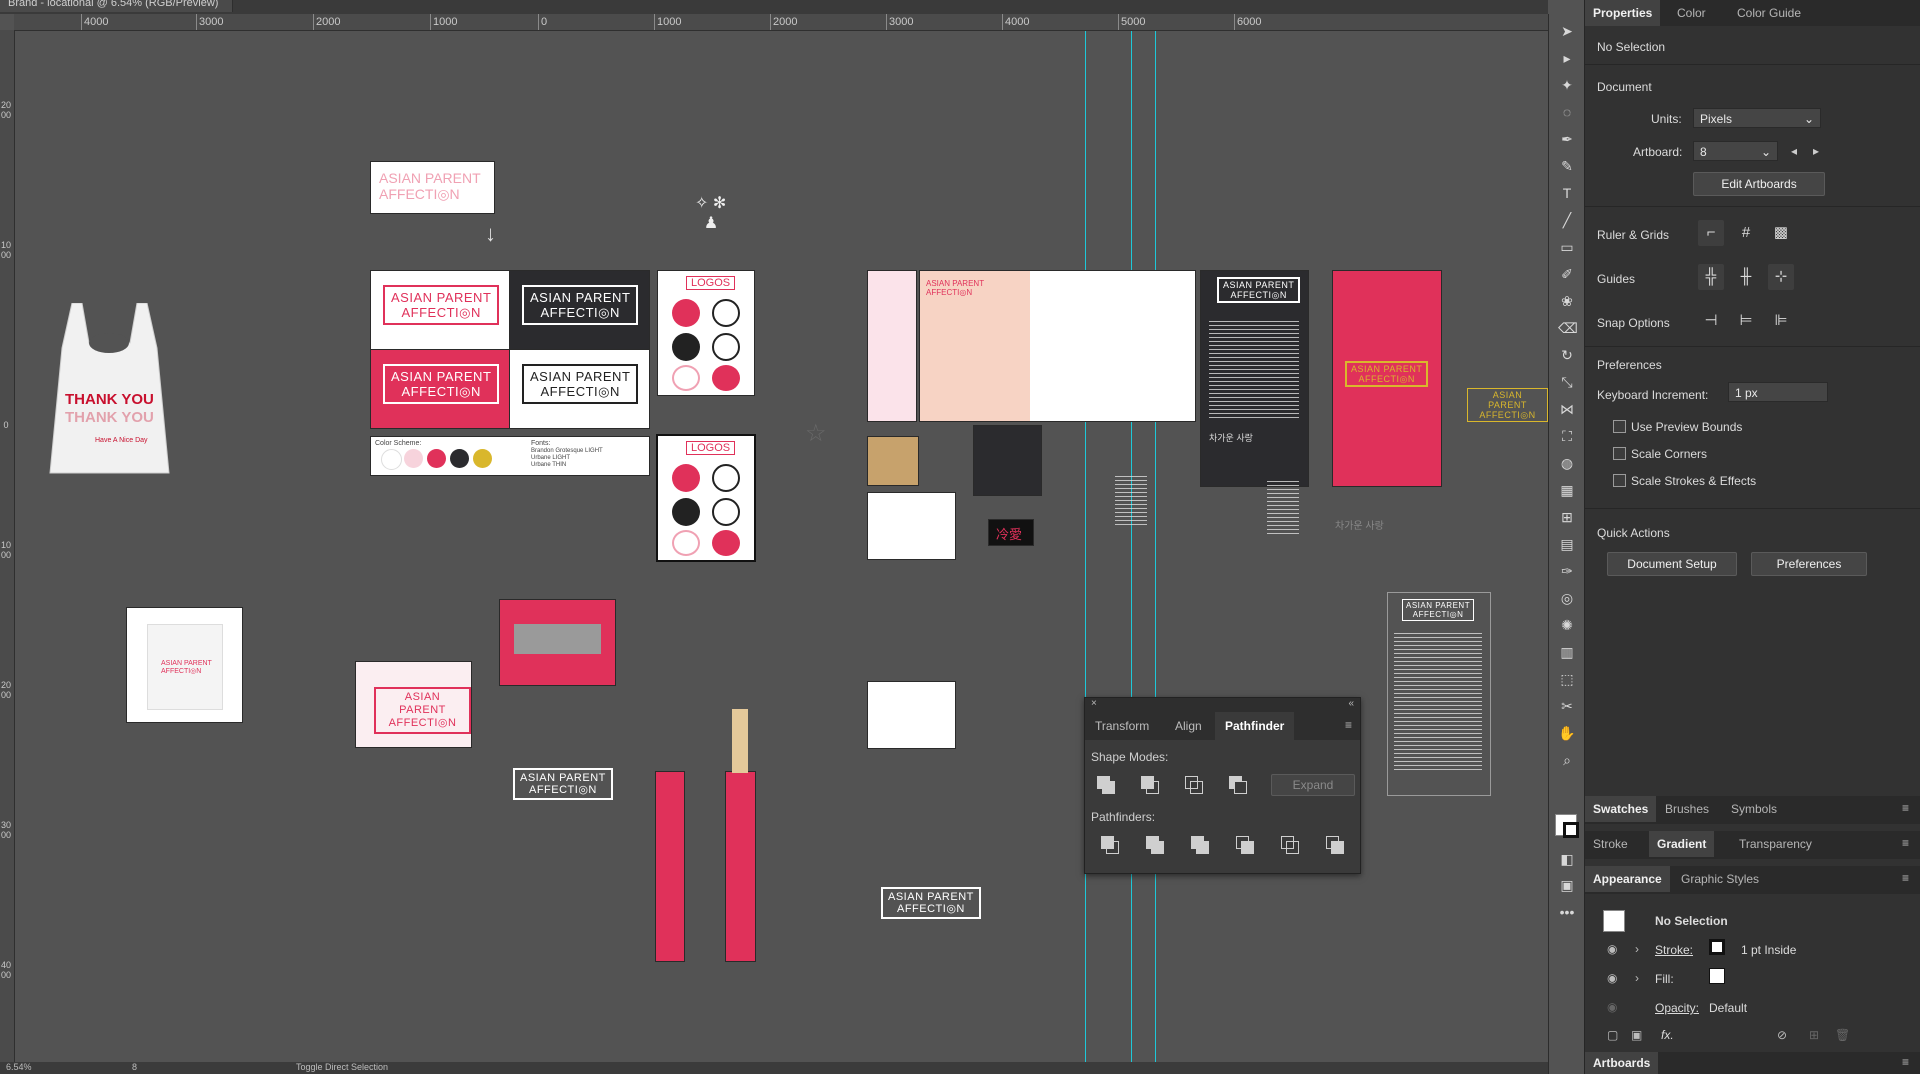 The height and width of the screenshot is (1074, 1920). I want to click on chopstick-sleeve, so click(740, 866).